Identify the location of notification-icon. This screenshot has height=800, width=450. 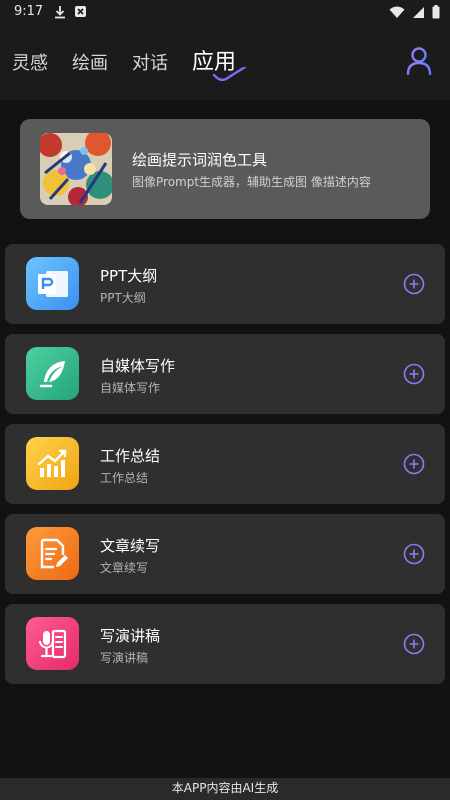
(80, 12).